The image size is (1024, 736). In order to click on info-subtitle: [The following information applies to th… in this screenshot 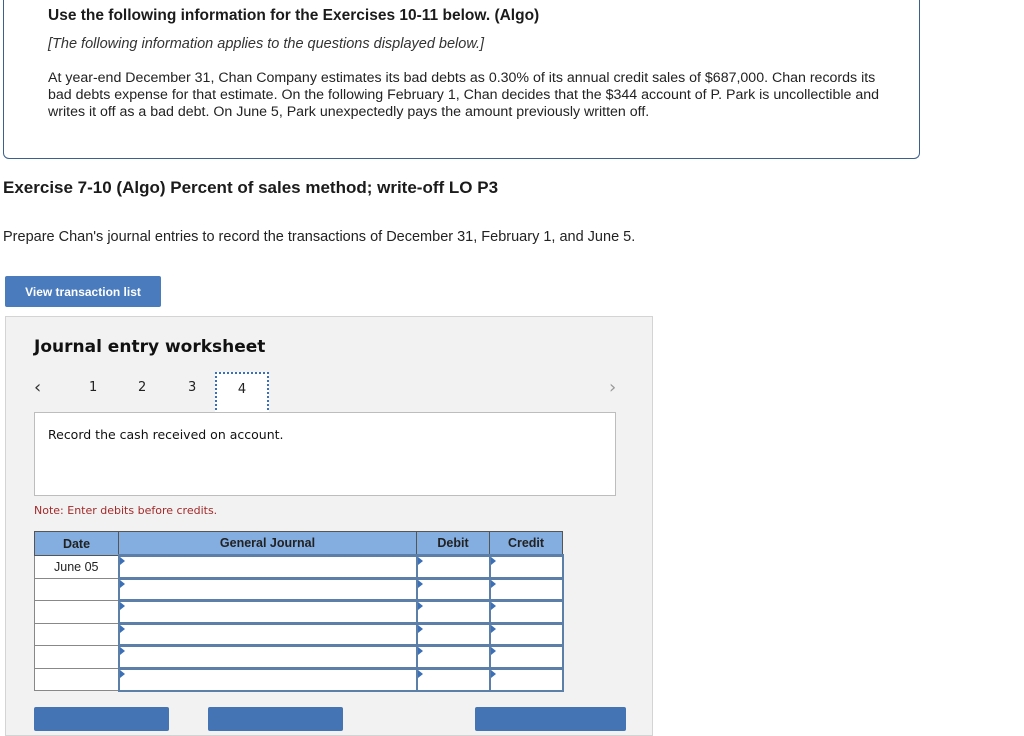, I will do `click(266, 44)`.